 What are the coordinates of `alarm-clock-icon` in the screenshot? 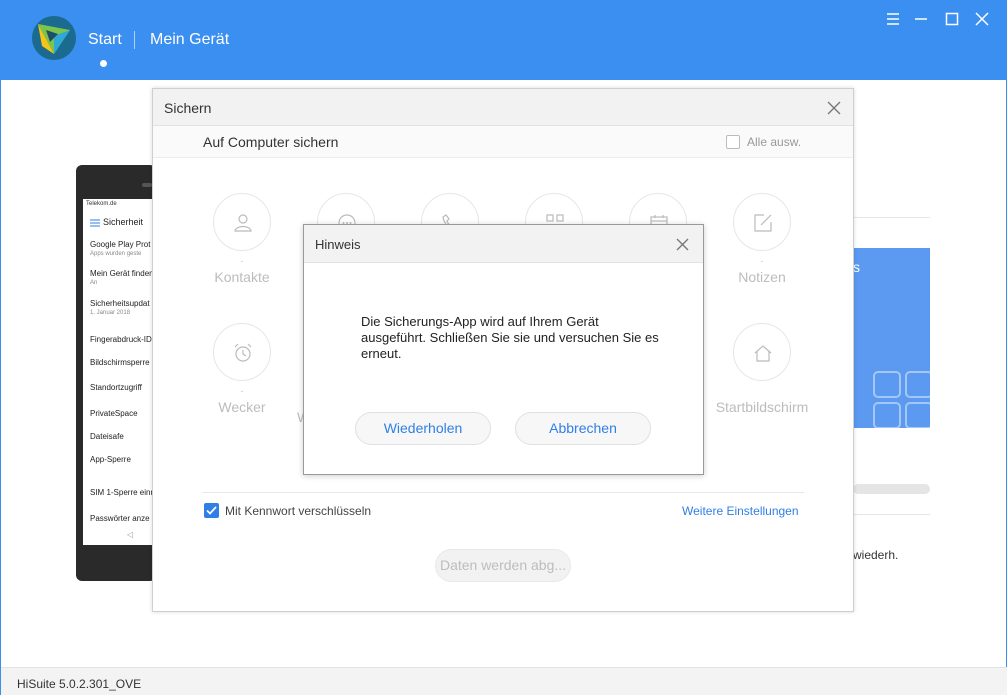 It's located at (243, 352).